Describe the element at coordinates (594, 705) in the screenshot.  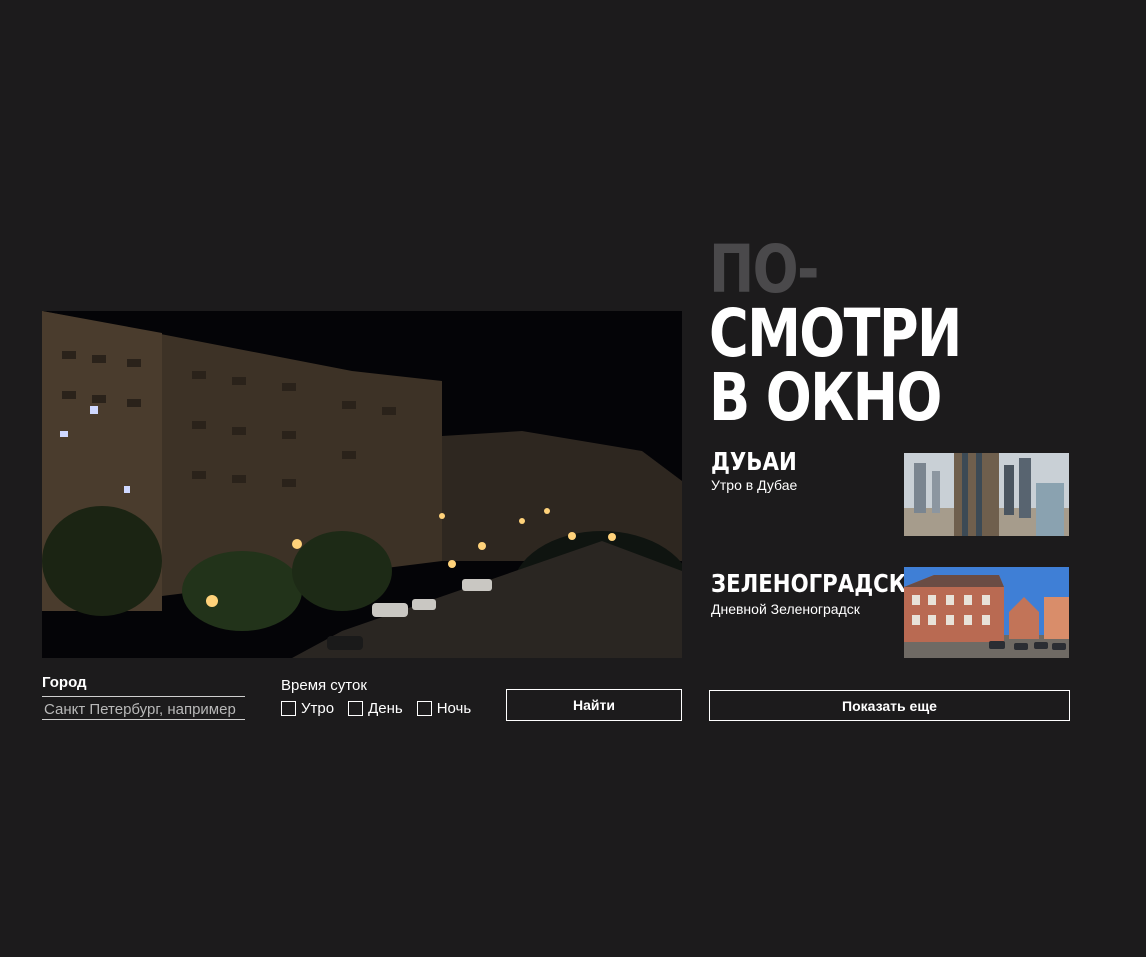
I see `search-button: Найти` at that location.